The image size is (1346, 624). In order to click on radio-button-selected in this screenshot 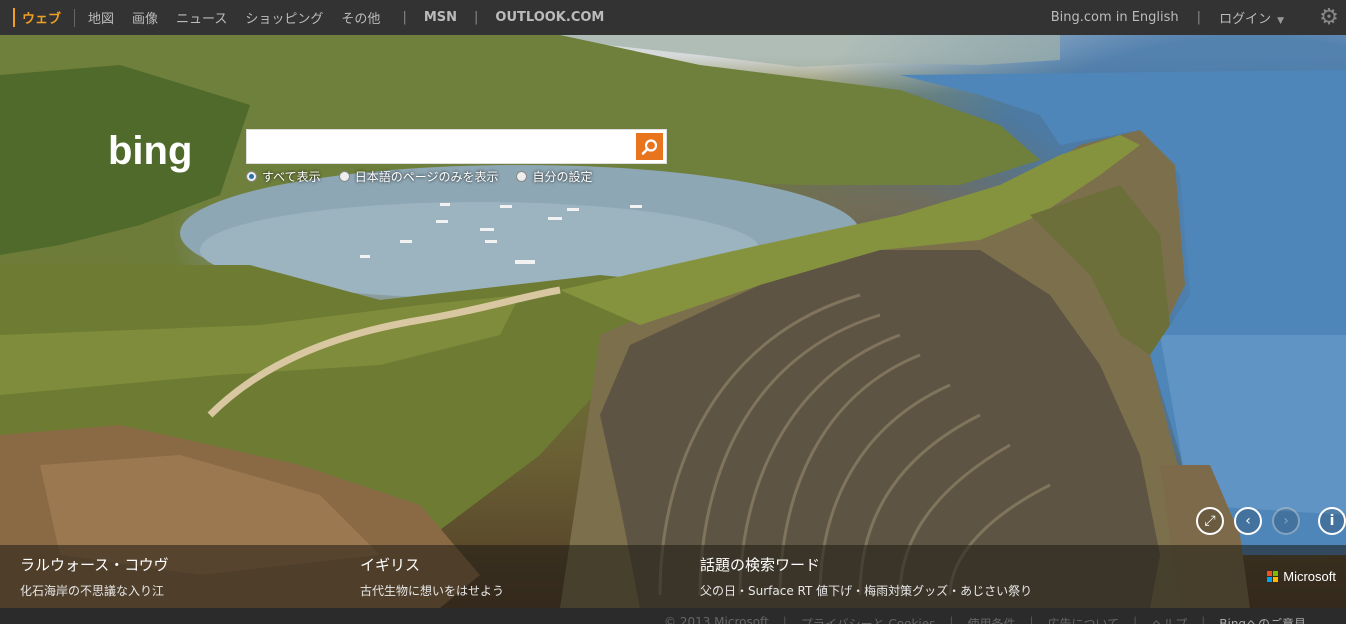, I will do `click(251, 176)`.